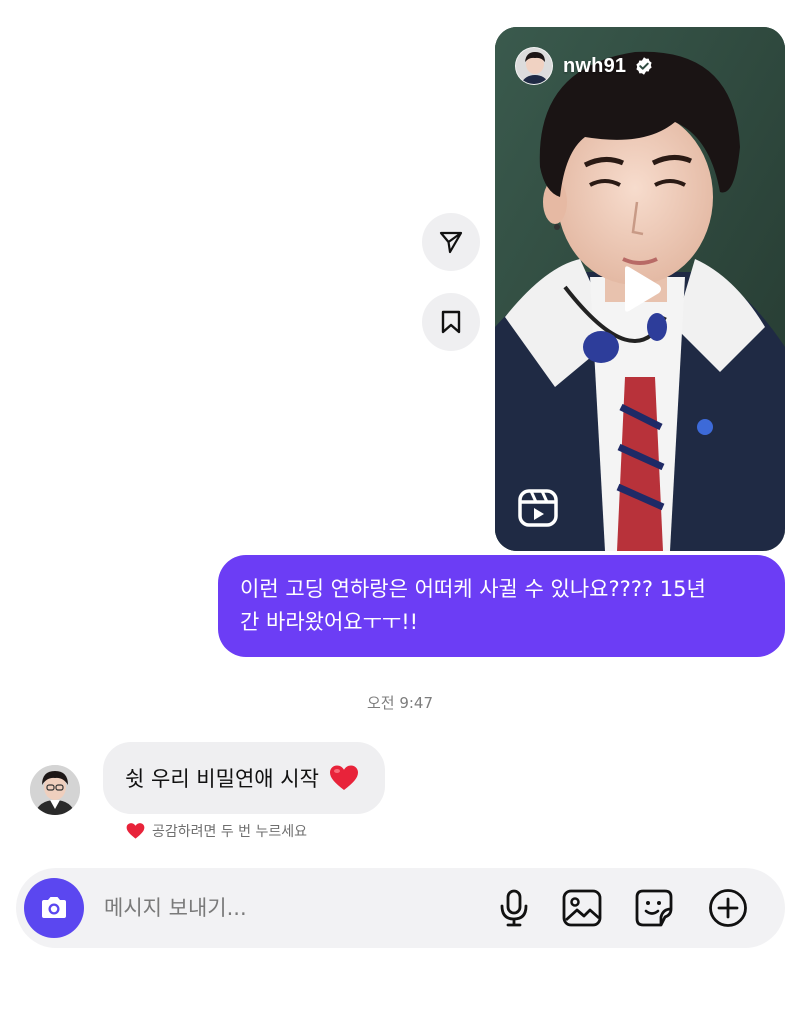 Image resolution: width=800 pixels, height=1023 pixels. I want to click on camera-button, so click(54, 908).